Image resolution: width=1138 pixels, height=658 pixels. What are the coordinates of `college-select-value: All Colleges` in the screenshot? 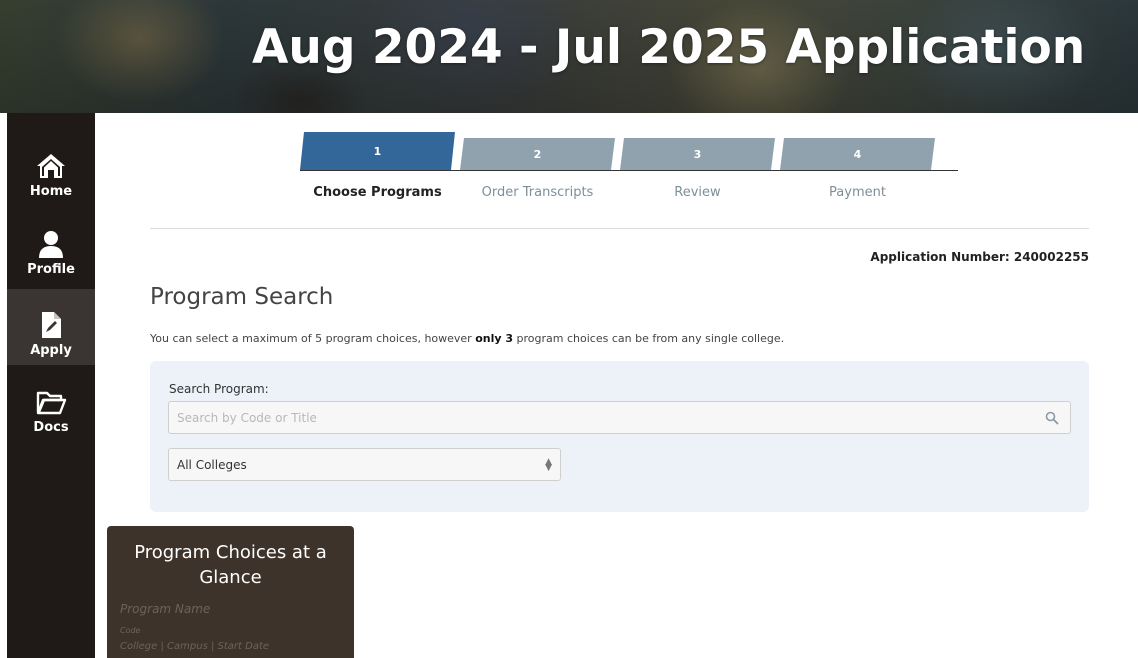 It's located at (212, 464).